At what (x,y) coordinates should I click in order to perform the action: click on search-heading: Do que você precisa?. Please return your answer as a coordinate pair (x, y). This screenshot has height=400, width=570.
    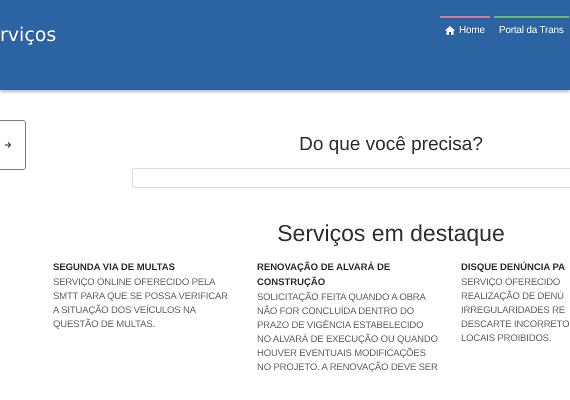
    Looking at the image, I should click on (391, 145).